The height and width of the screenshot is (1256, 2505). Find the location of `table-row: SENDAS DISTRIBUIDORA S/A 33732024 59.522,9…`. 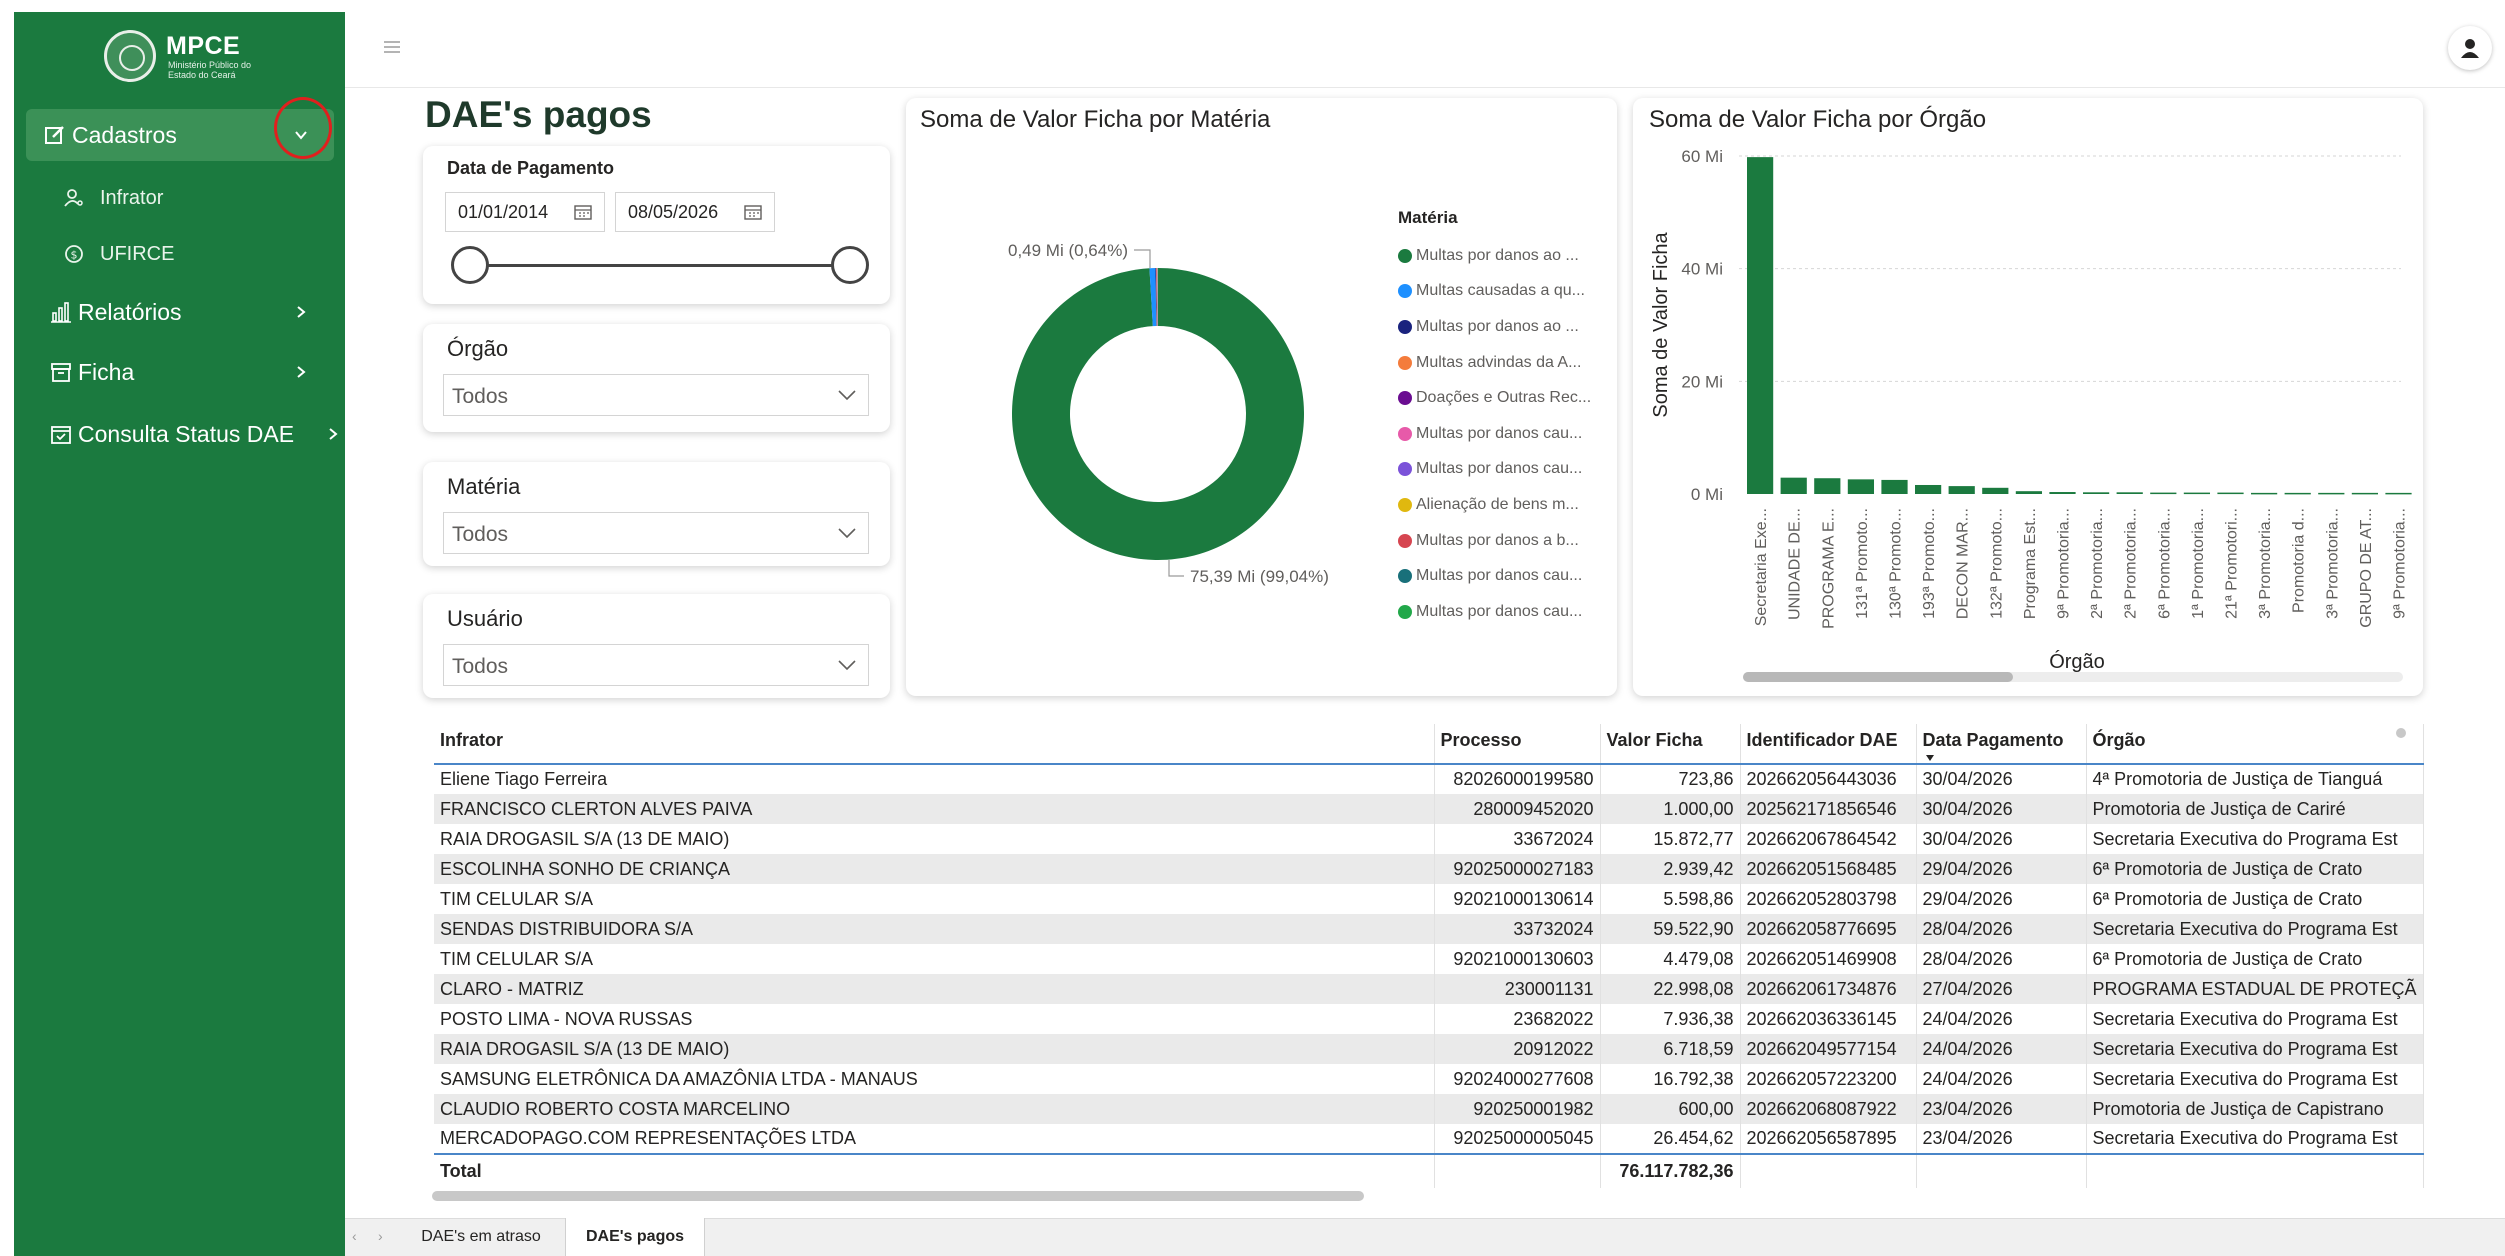

table-row: SENDAS DISTRIBUIDORA S/A 33732024 59.522,9… is located at coordinates (1429, 929).